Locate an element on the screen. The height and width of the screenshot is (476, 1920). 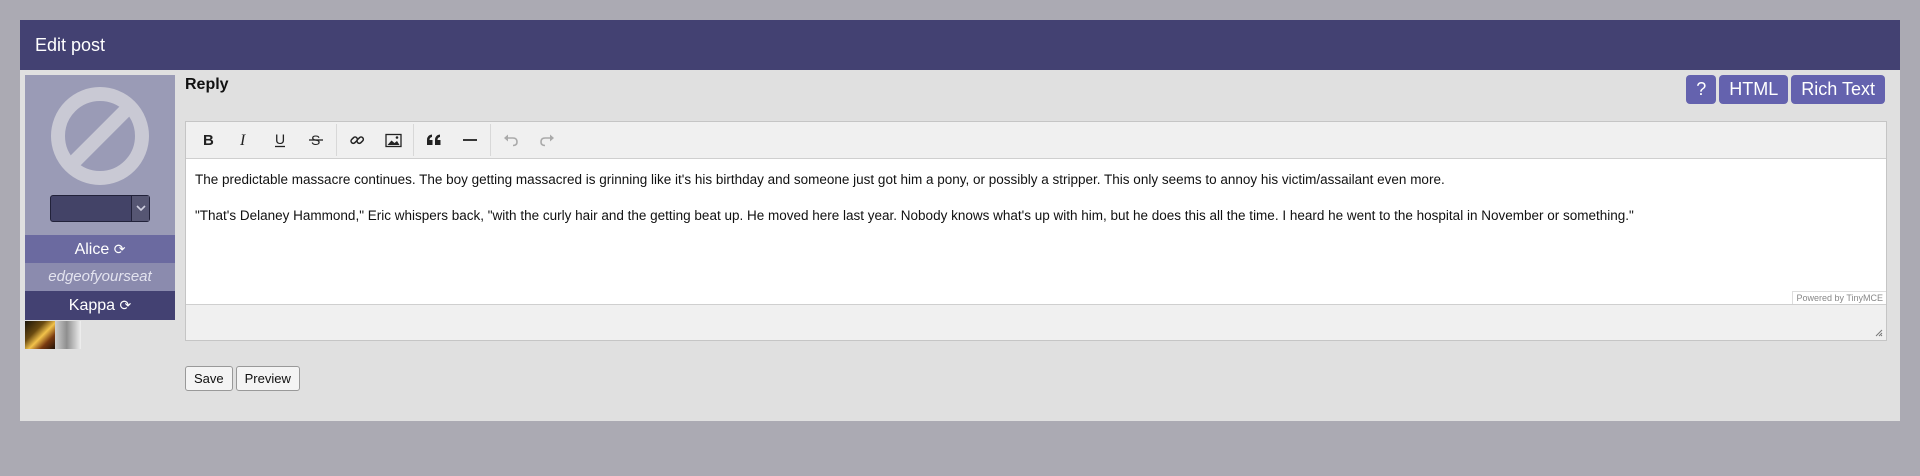
resize-handle-icon is located at coordinates (1879, 333).